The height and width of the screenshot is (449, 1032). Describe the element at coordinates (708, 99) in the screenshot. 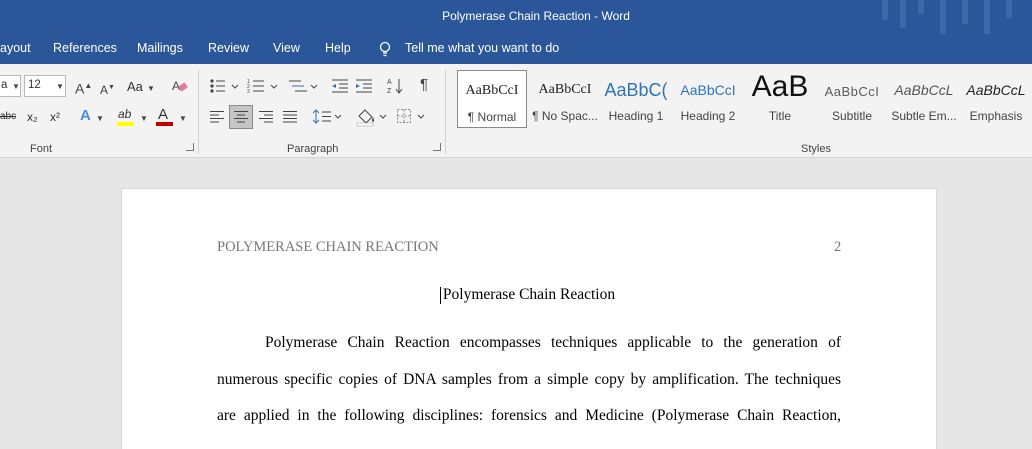

I see `style-heading-2: AaBbCcI Heading 2` at that location.